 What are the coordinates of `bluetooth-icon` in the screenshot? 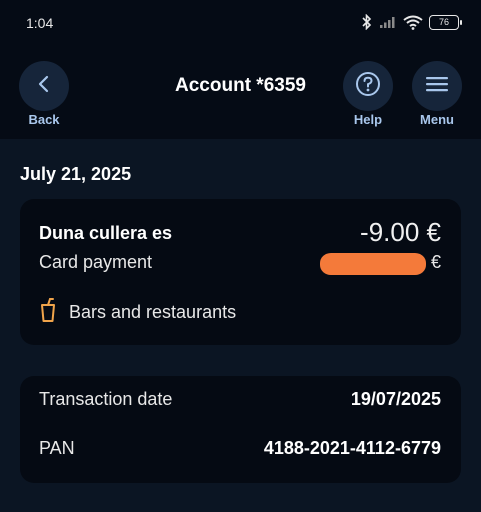 It's located at (367, 22).